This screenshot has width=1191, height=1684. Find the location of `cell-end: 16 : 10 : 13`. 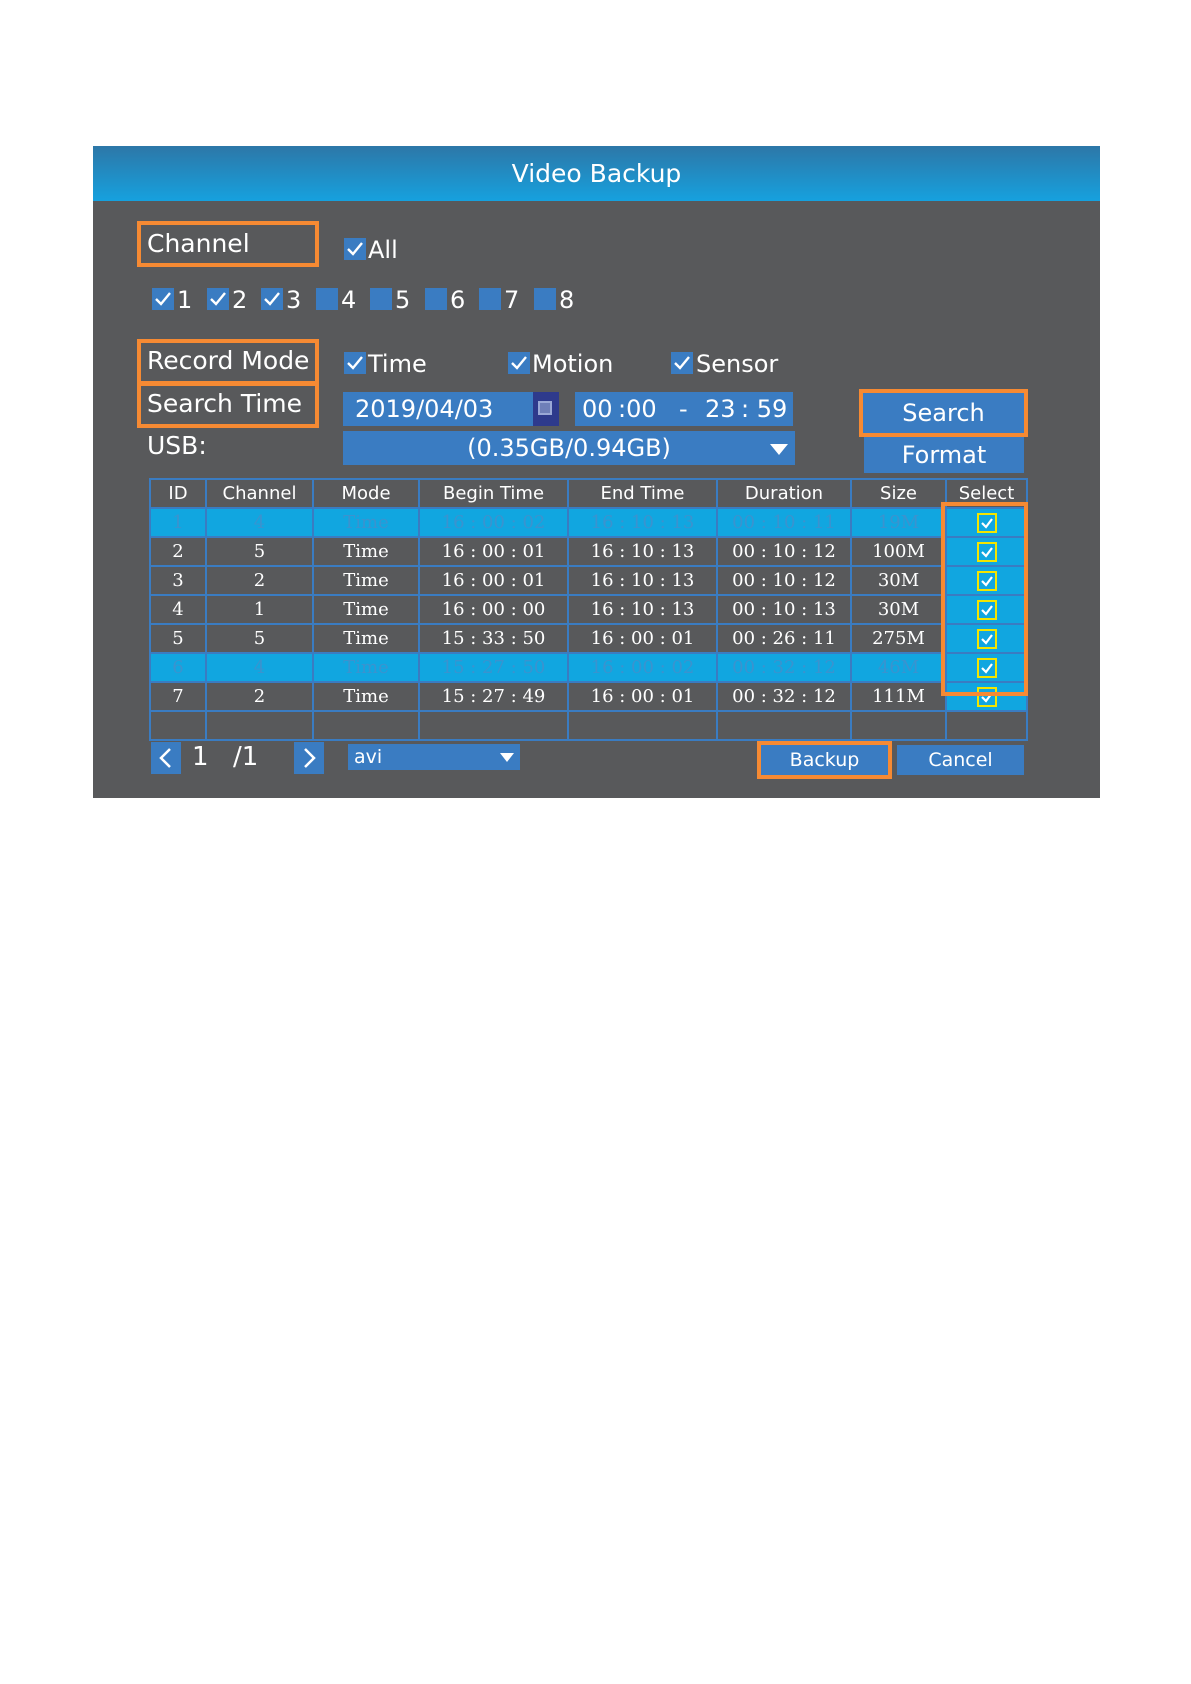

cell-end: 16 : 10 : 13 is located at coordinates (642, 551).